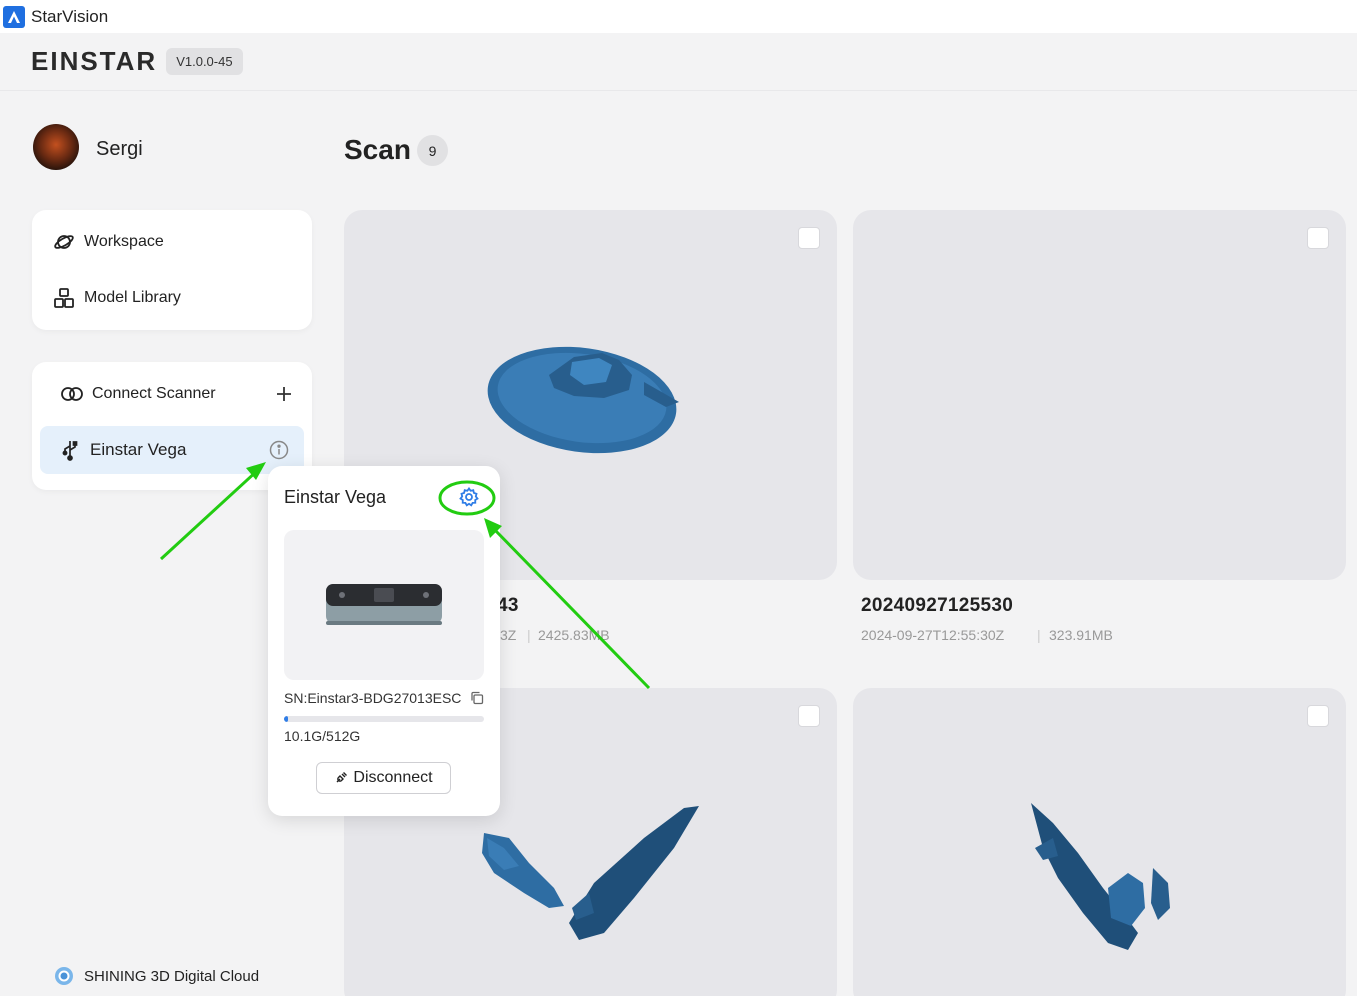  I want to click on unplug-icon, so click(341, 778).